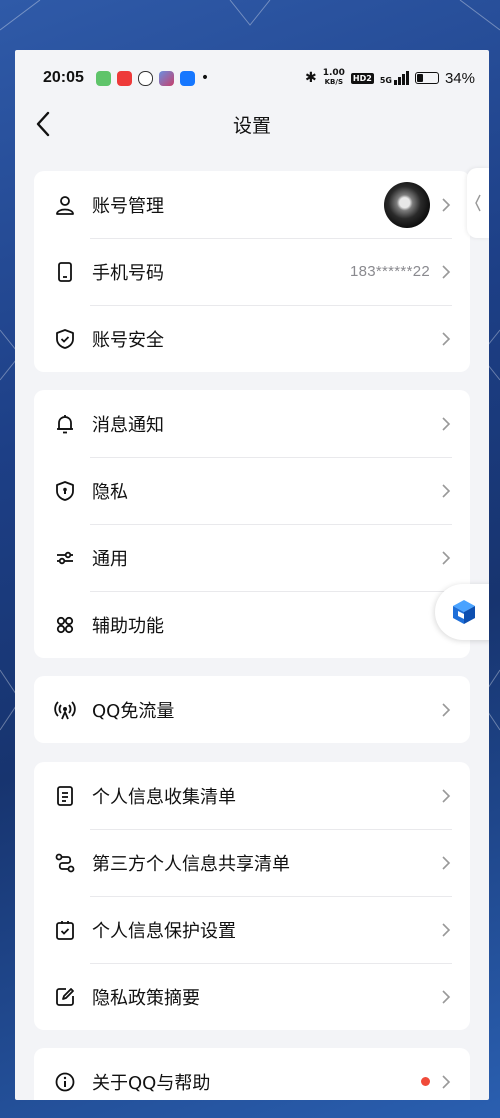  I want to click on nav-bar: 设置, so click(252, 124).